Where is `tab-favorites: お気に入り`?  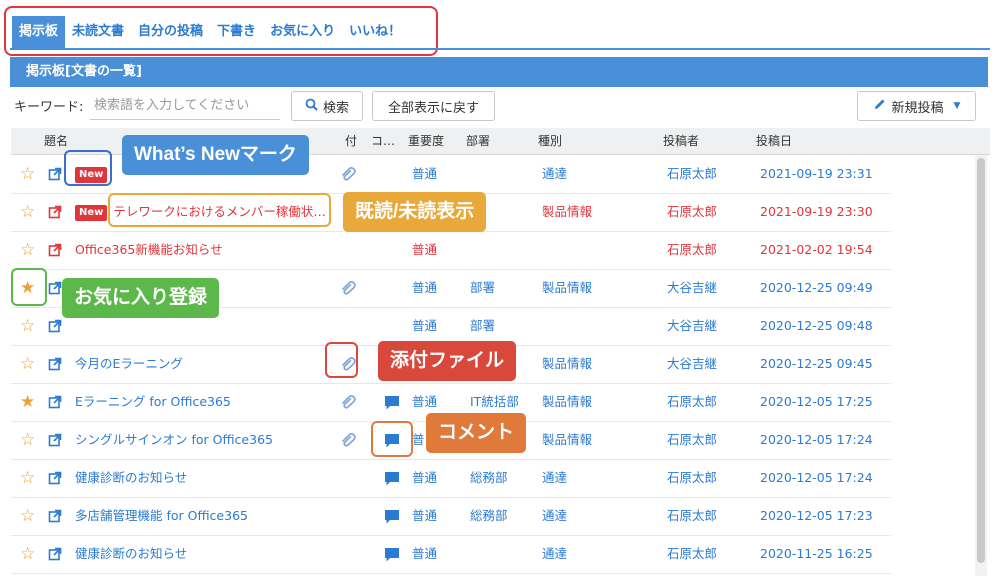 tab-favorites: お気に入り is located at coordinates (302, 32).